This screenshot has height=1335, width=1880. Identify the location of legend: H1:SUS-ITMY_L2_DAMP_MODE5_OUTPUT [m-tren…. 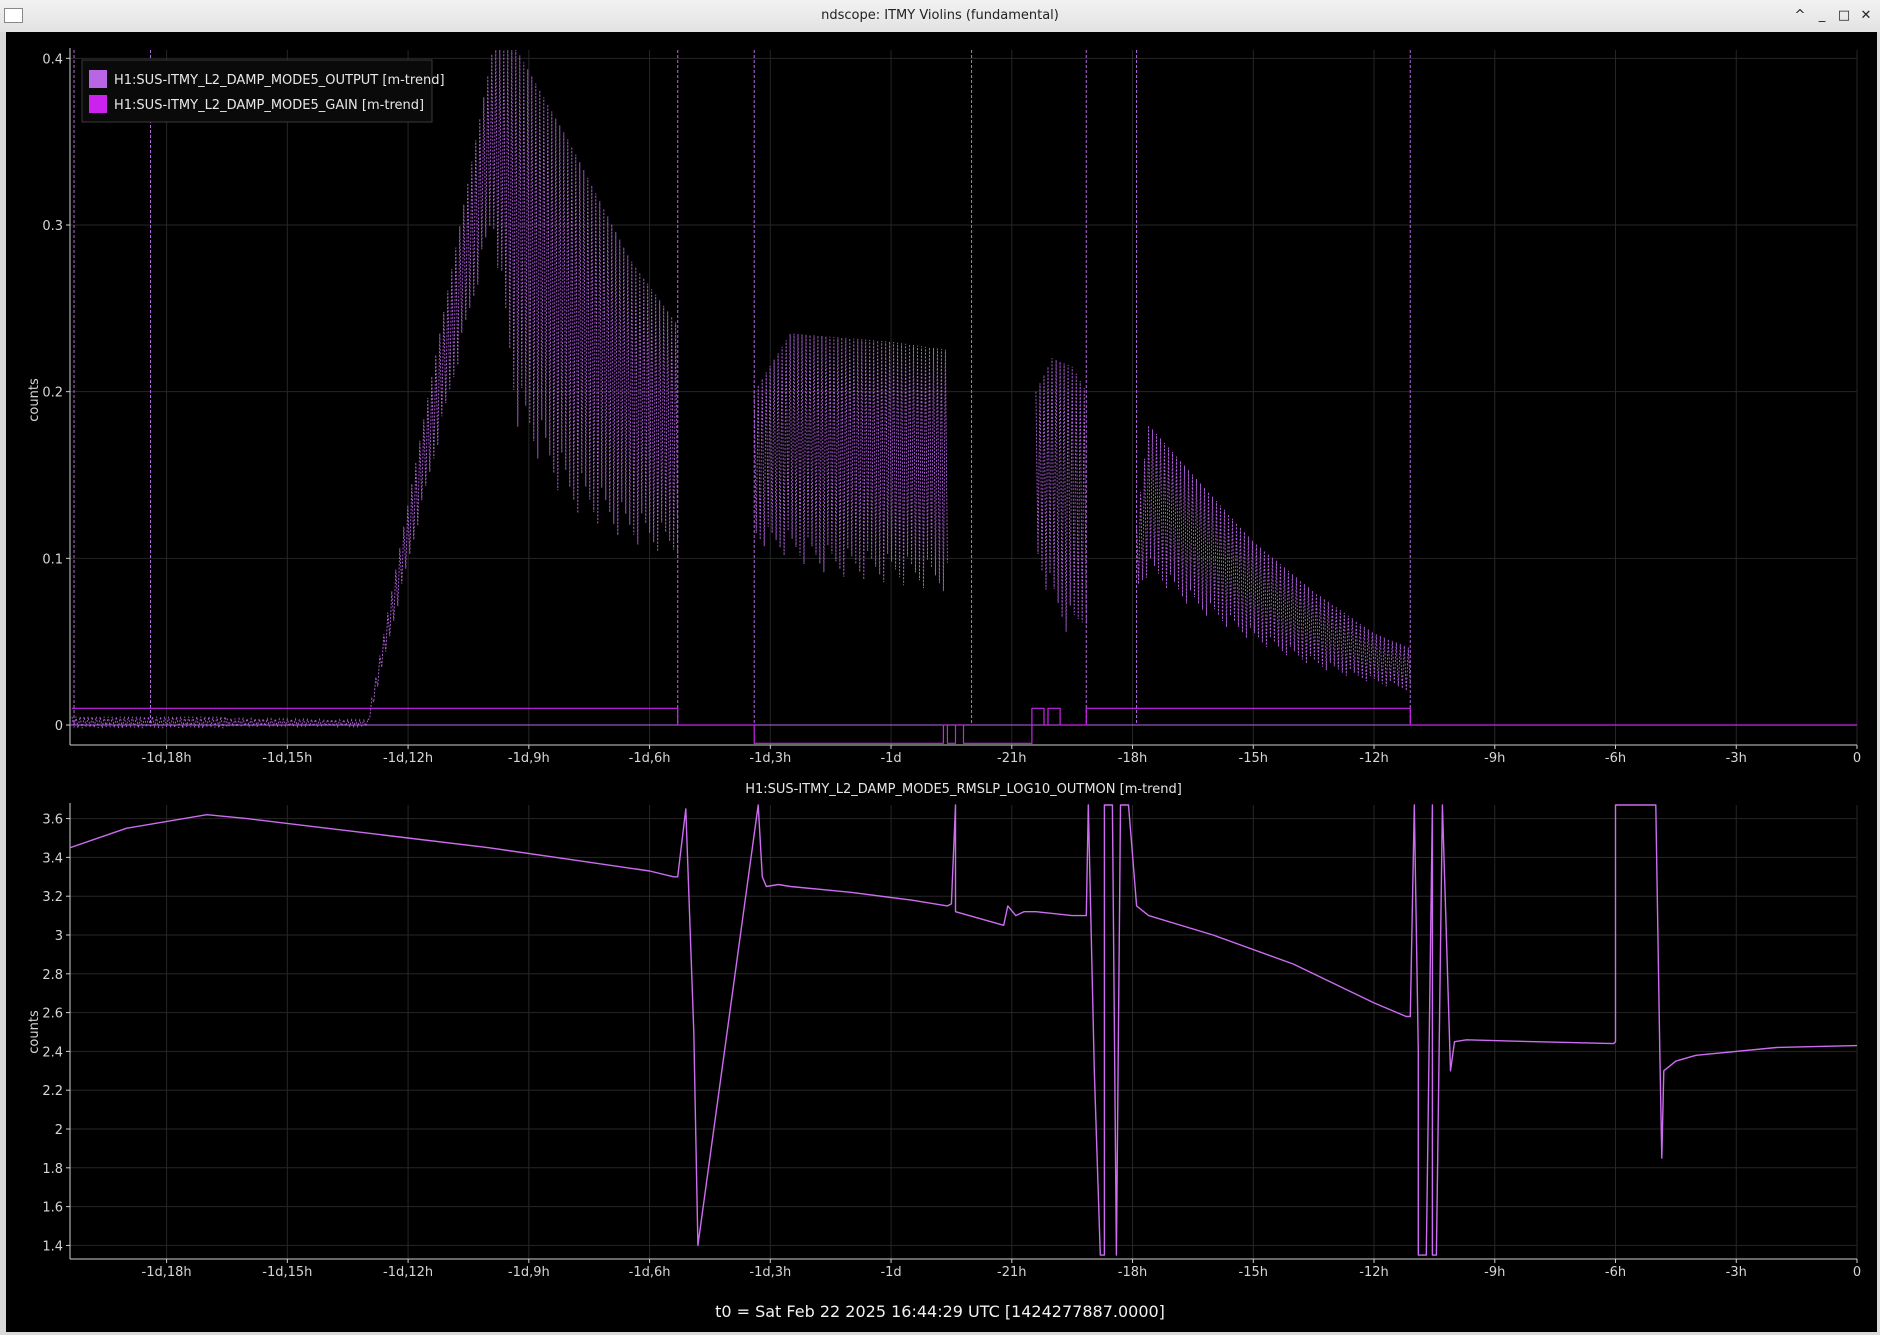
(263, 91).